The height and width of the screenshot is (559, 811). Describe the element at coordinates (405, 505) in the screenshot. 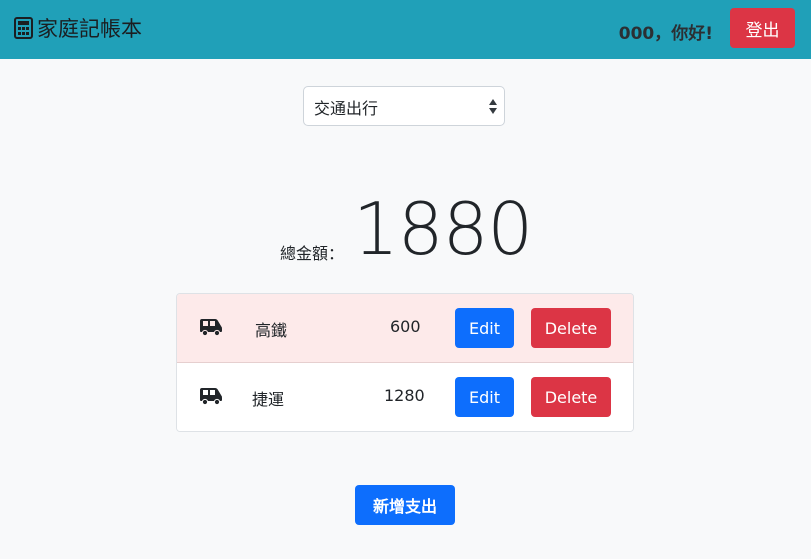

I see `add-expense-button: 新增支出` at that location.